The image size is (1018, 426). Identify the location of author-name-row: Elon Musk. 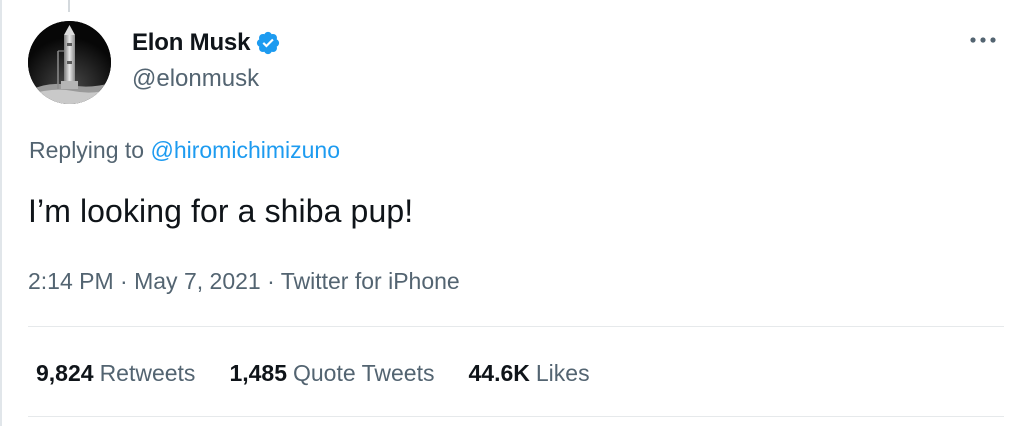
(206, 43).